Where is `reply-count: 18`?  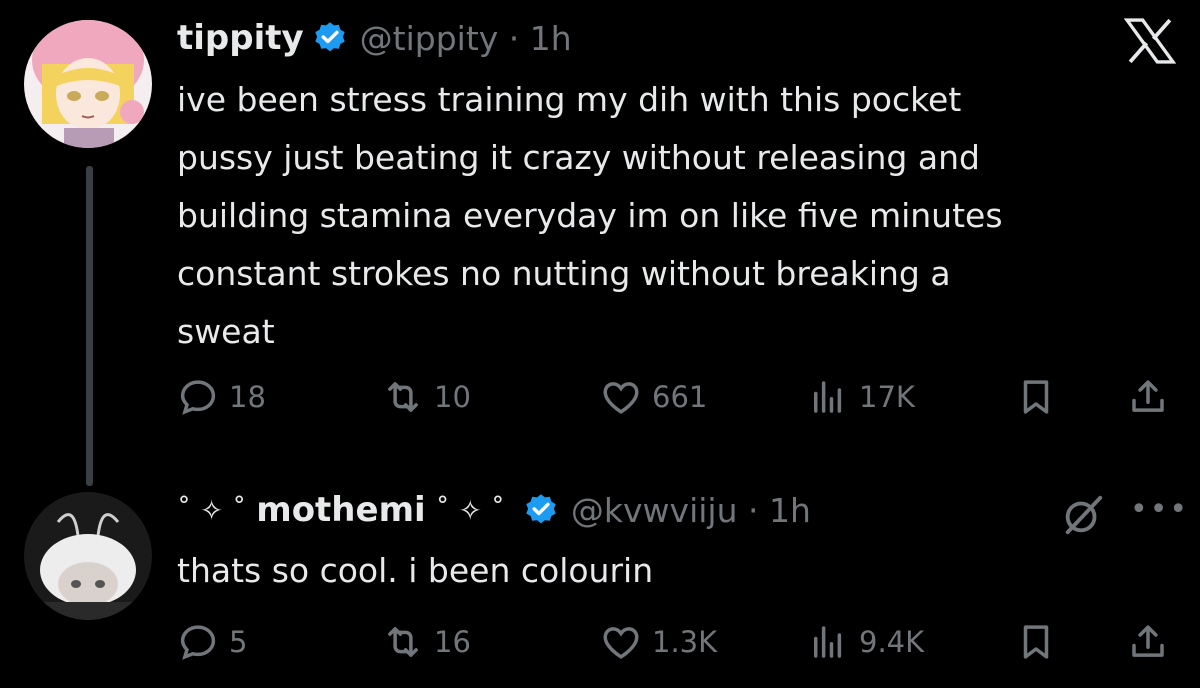 reply-count: 18 is located at coordinates (247, 397).